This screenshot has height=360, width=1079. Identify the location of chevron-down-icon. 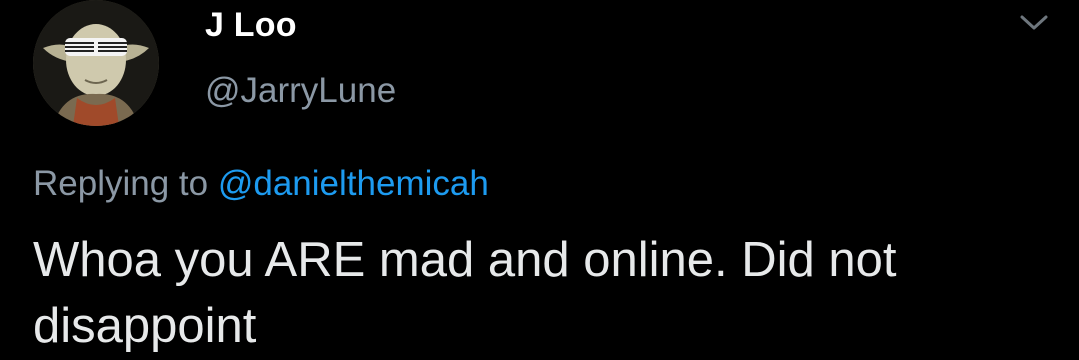
(1034, 22).